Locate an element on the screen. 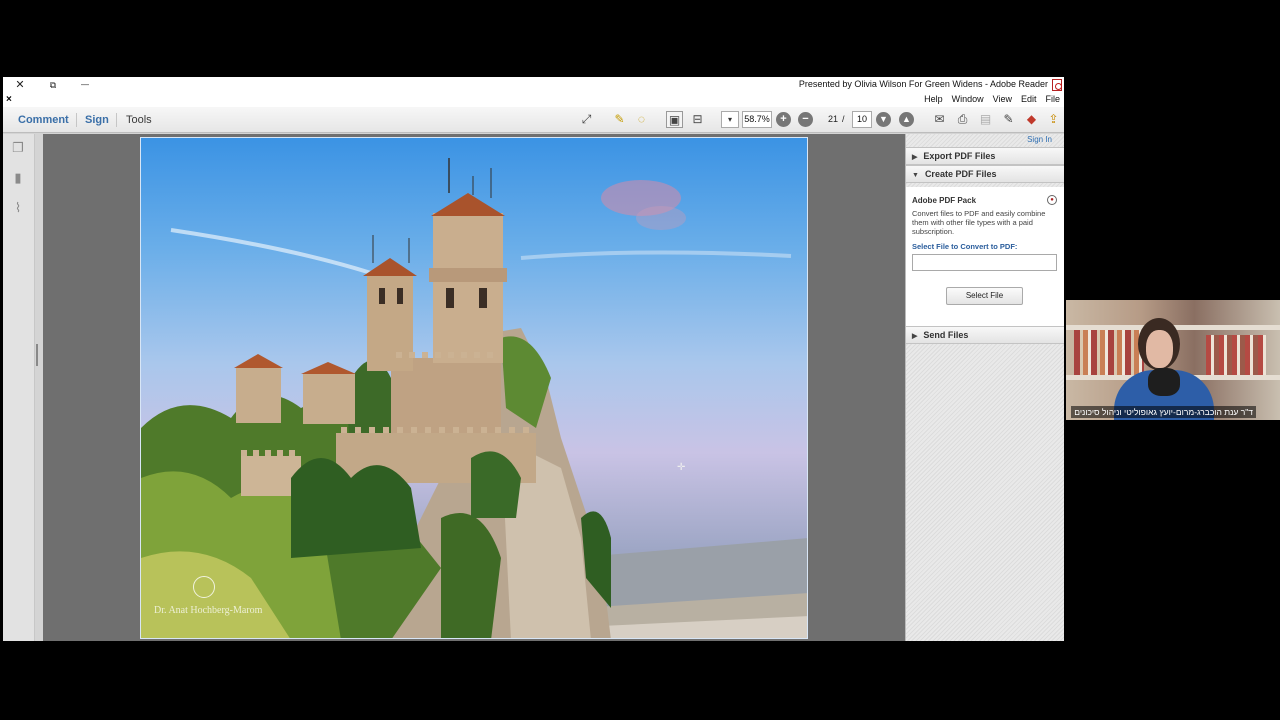 This screenshot has width=1280, height=720. menu-view: View is located at coordinates (1002, 99).